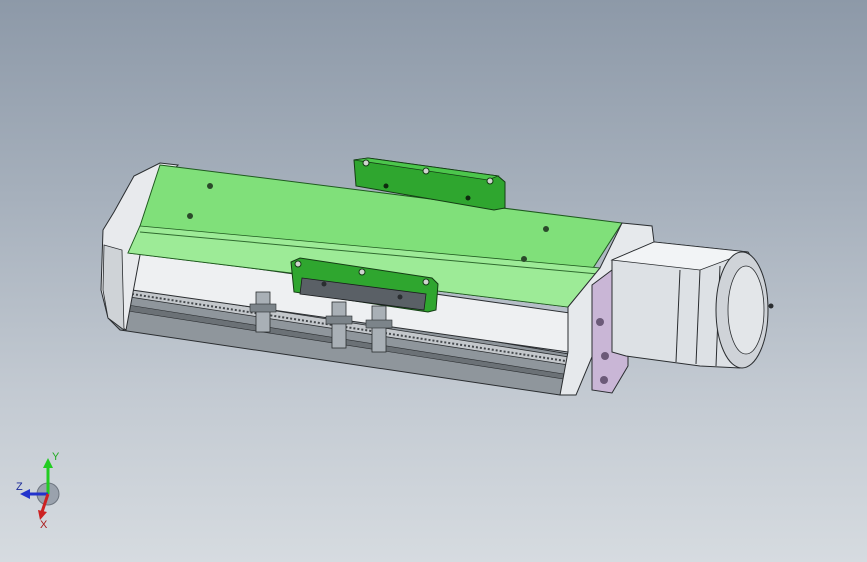 The width and height of the screenshot is (867, 562). I want to click on motor-end-face, so click(746, 310).